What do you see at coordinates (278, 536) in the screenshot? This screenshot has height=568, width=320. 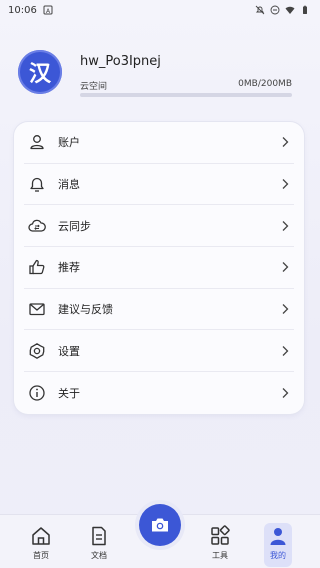 I see `person-icon` at bounding box center [278, 536].